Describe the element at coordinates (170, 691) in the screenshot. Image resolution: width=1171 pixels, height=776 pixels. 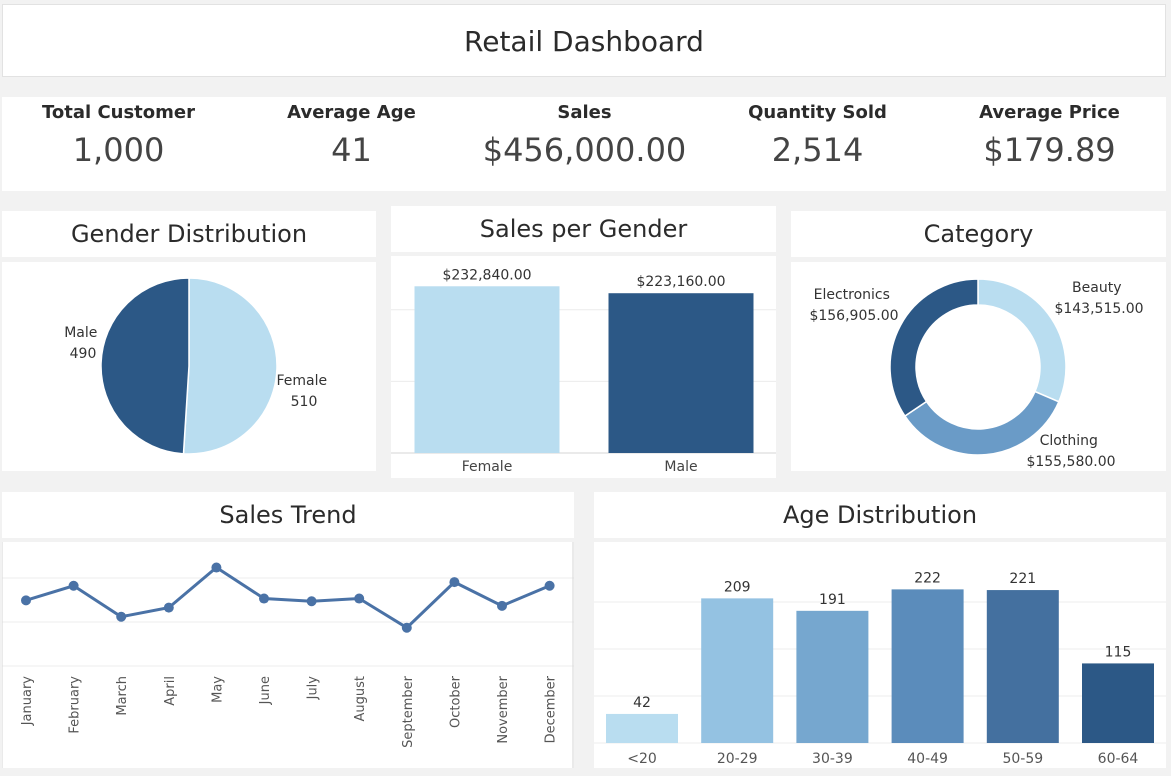
I see `x-tick-label: April` at that location.